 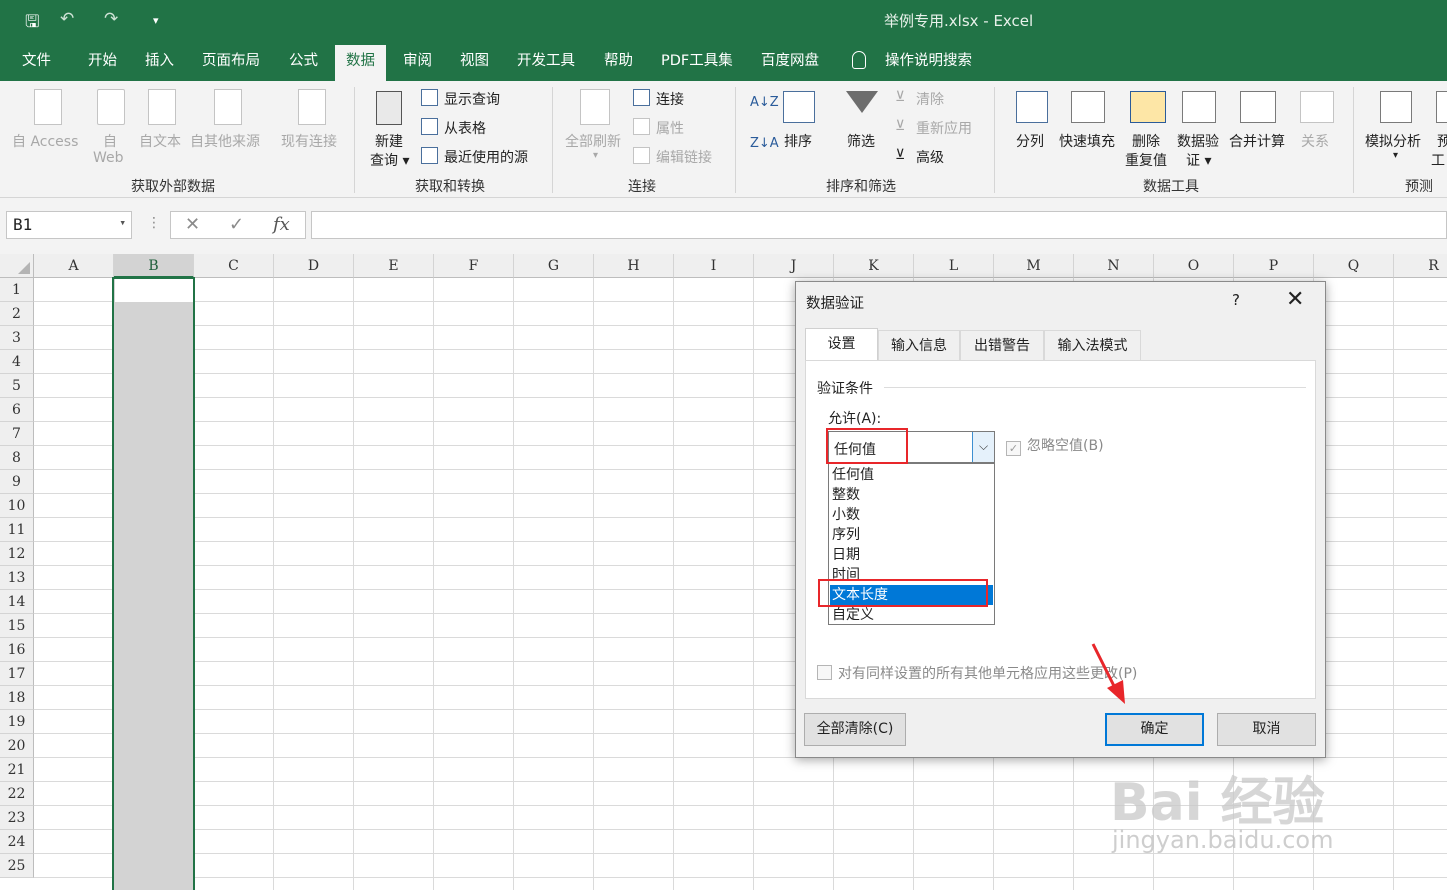 I want to click on tell-me-search: 操作说明搜索, so click(x=928, y=61).